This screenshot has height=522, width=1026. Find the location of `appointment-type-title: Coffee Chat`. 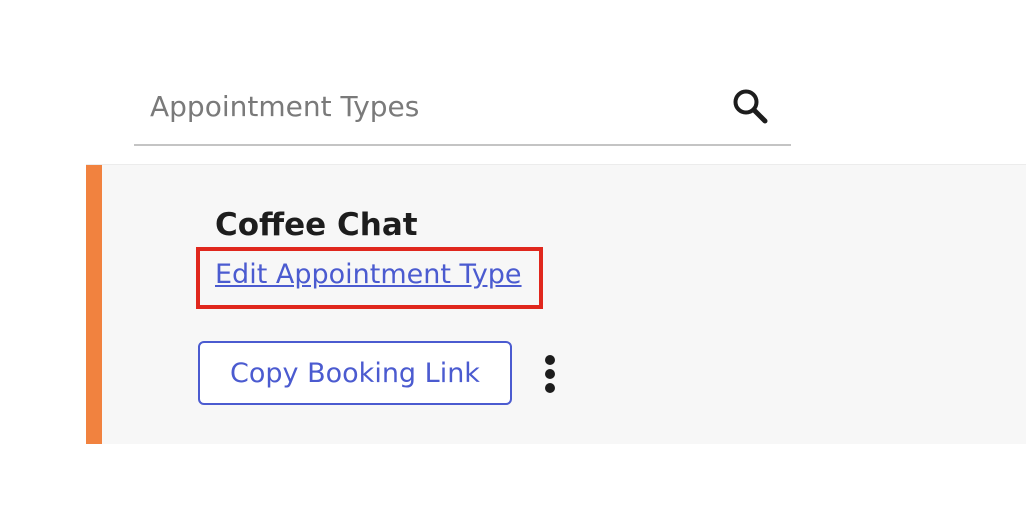

appointment-type-title: Coffee Chat is located at coordinates (316, 225).